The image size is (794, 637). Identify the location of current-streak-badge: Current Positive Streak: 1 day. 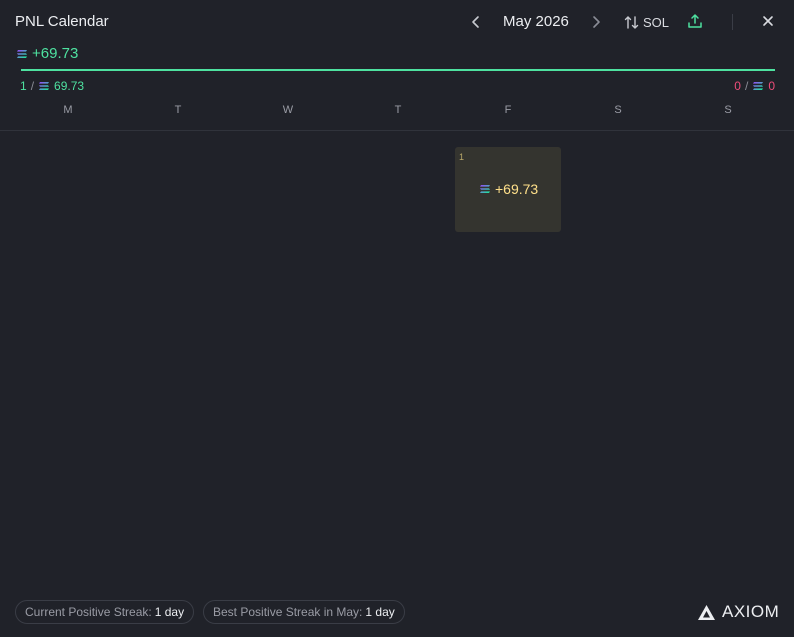
(105, 612).